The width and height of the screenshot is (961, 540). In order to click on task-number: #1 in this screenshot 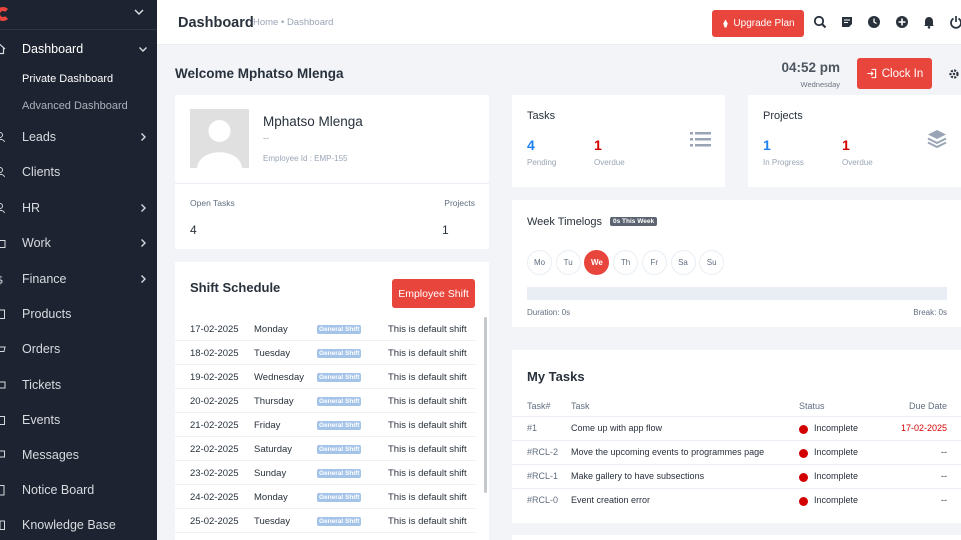, I will do `click(532, 428)`.